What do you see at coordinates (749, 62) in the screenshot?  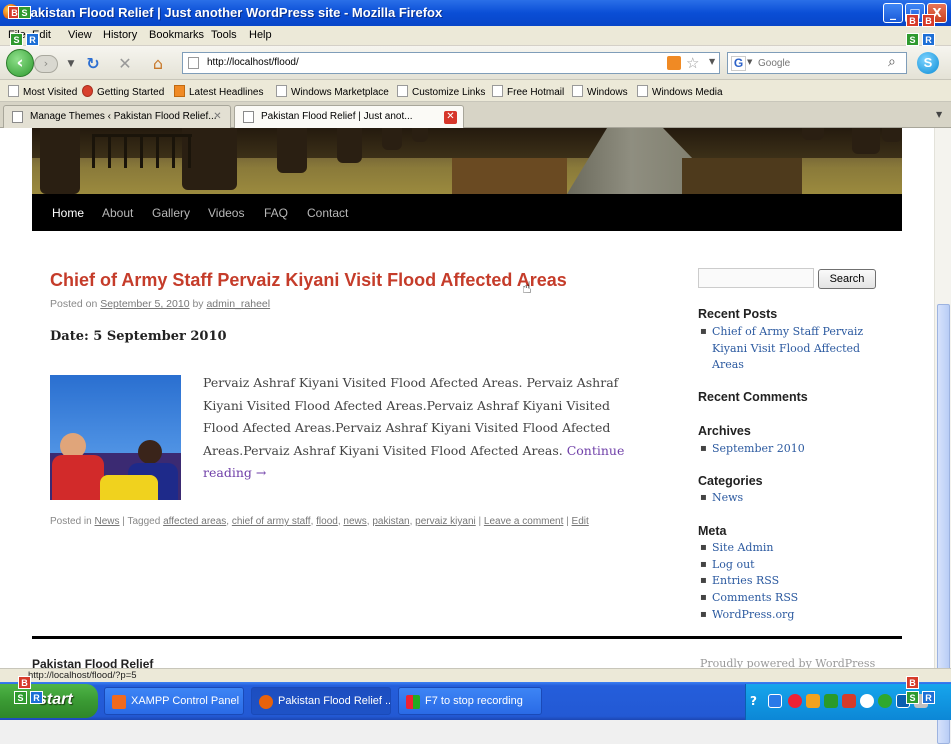 I see `engine-dropdown-icon: ▼` at bounding box center [749, 62].